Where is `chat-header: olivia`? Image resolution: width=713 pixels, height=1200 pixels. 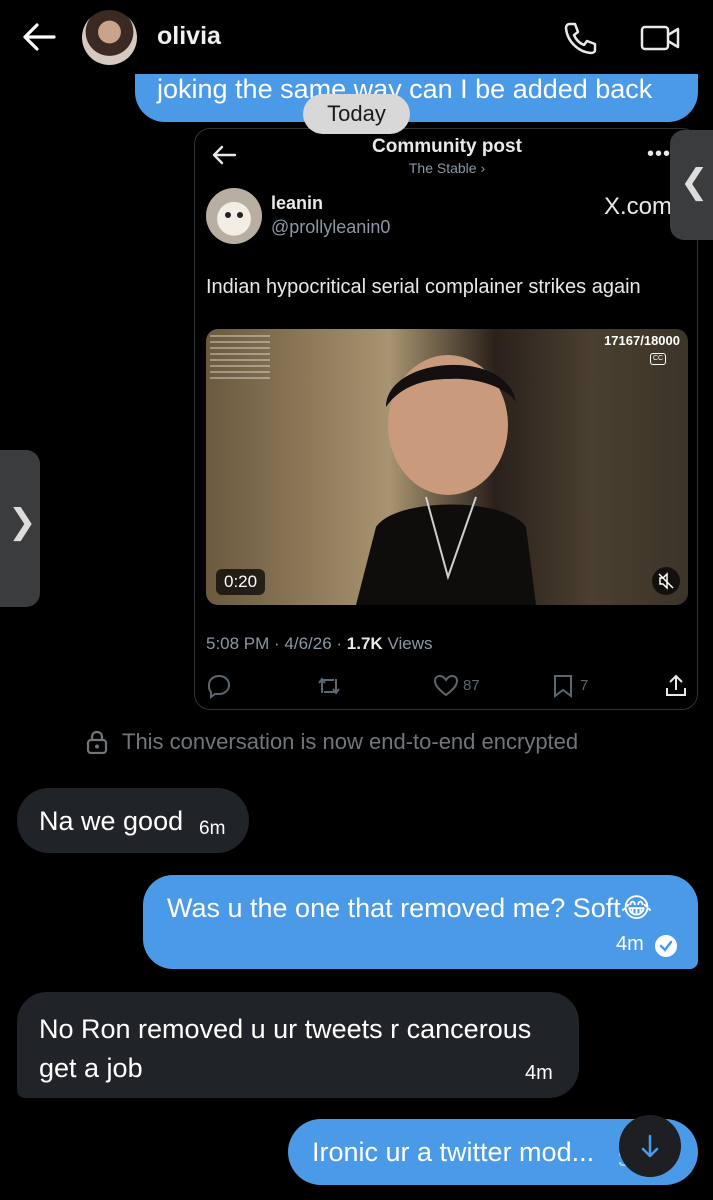 chat-header: olivia is located at coordinates (356, 37).